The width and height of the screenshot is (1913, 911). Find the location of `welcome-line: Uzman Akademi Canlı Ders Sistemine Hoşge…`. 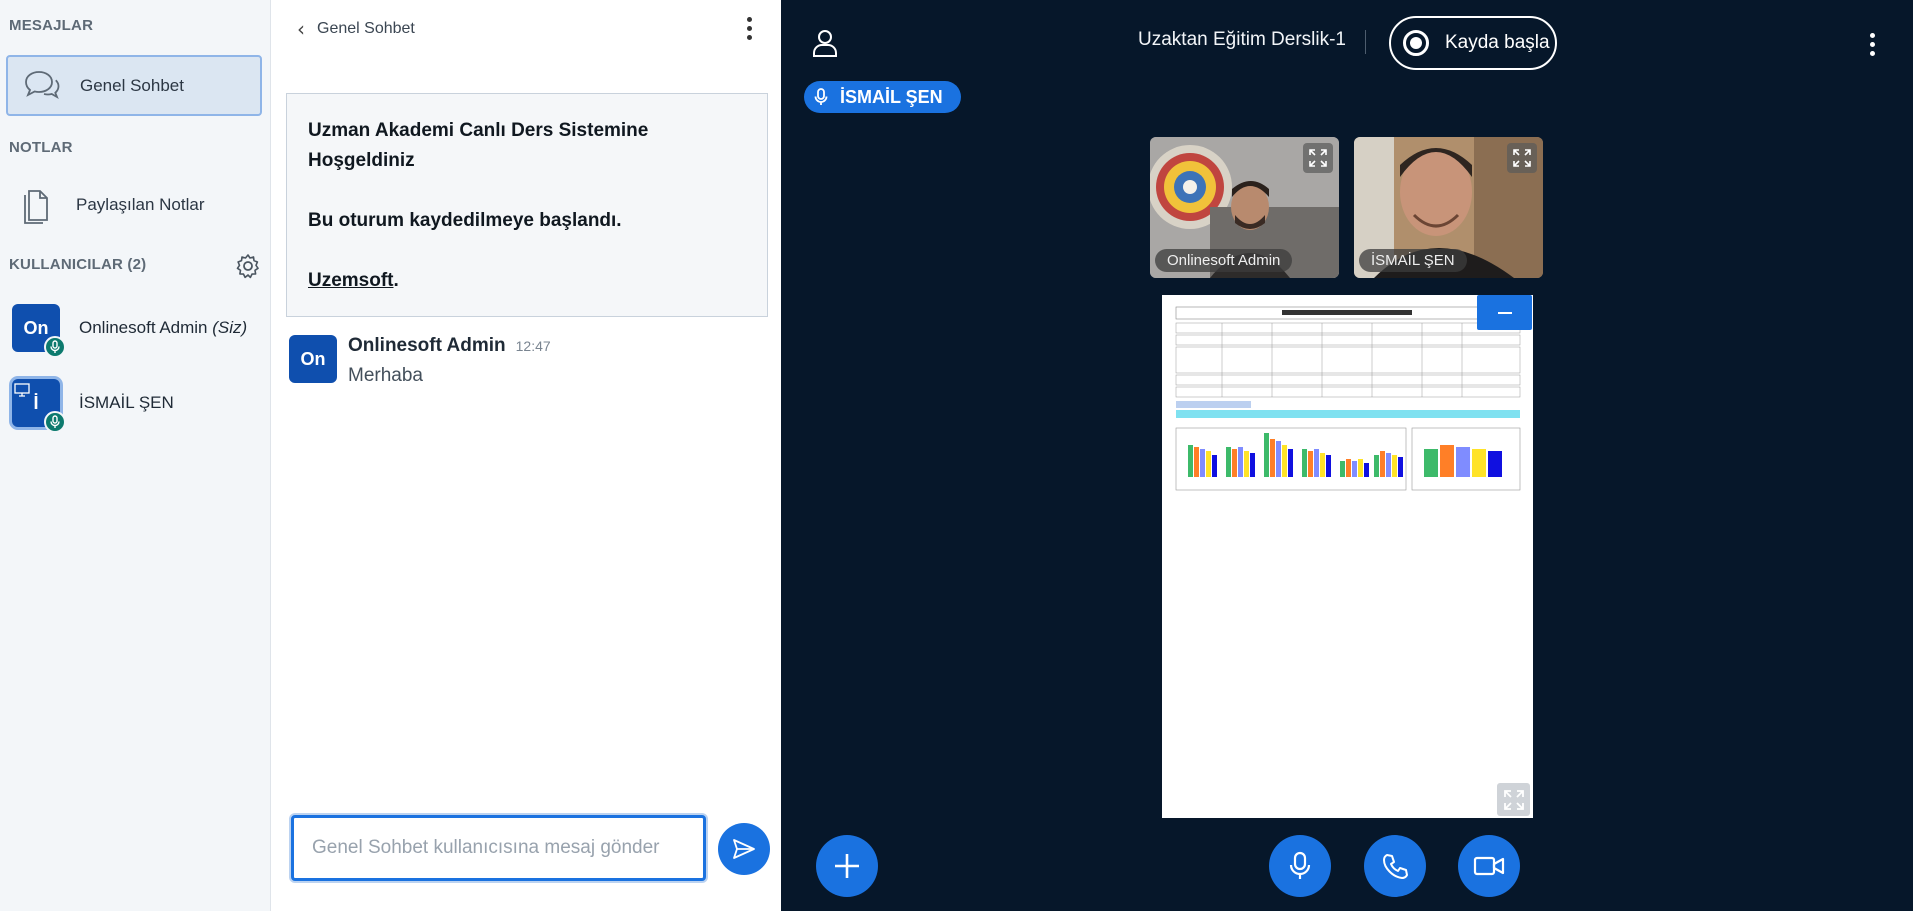

welcome-line: Uzman Akademi Canlı Ders Sistemine Hoşge… is located at coordinates (478, 145).